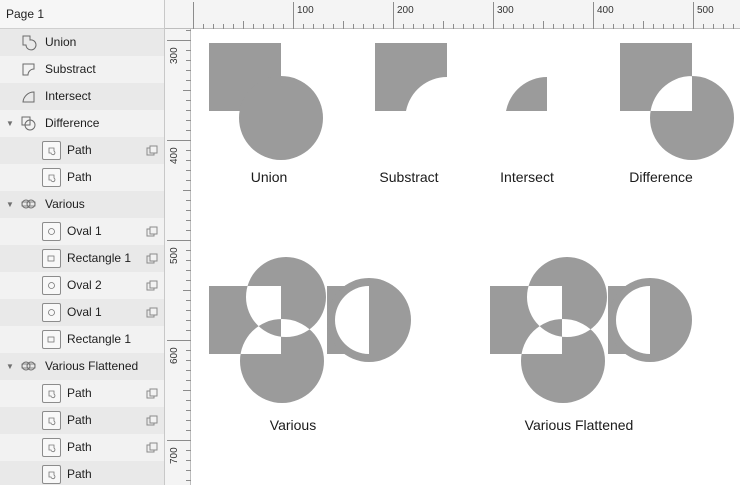 The width and height of the screenshot is (740, 485). What do you see at coordinates (28, 42) in the screenshot?
I see `union-shape-icon` at bounding box center [28, 42].